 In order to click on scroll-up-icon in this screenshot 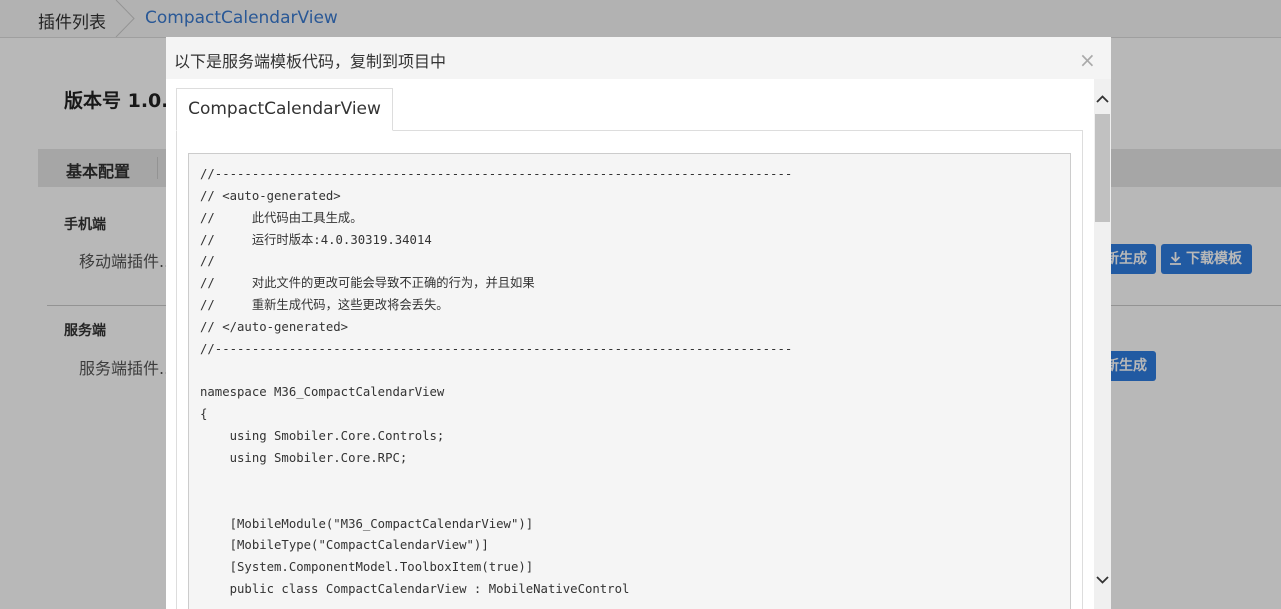, I will do `click(1102, 99)`.